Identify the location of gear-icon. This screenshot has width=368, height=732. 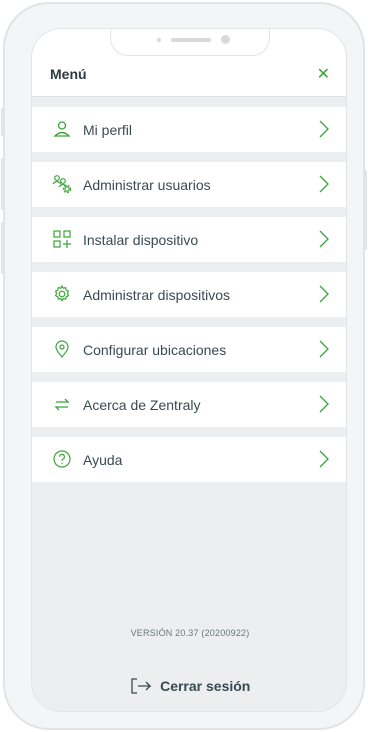
(62, 293).